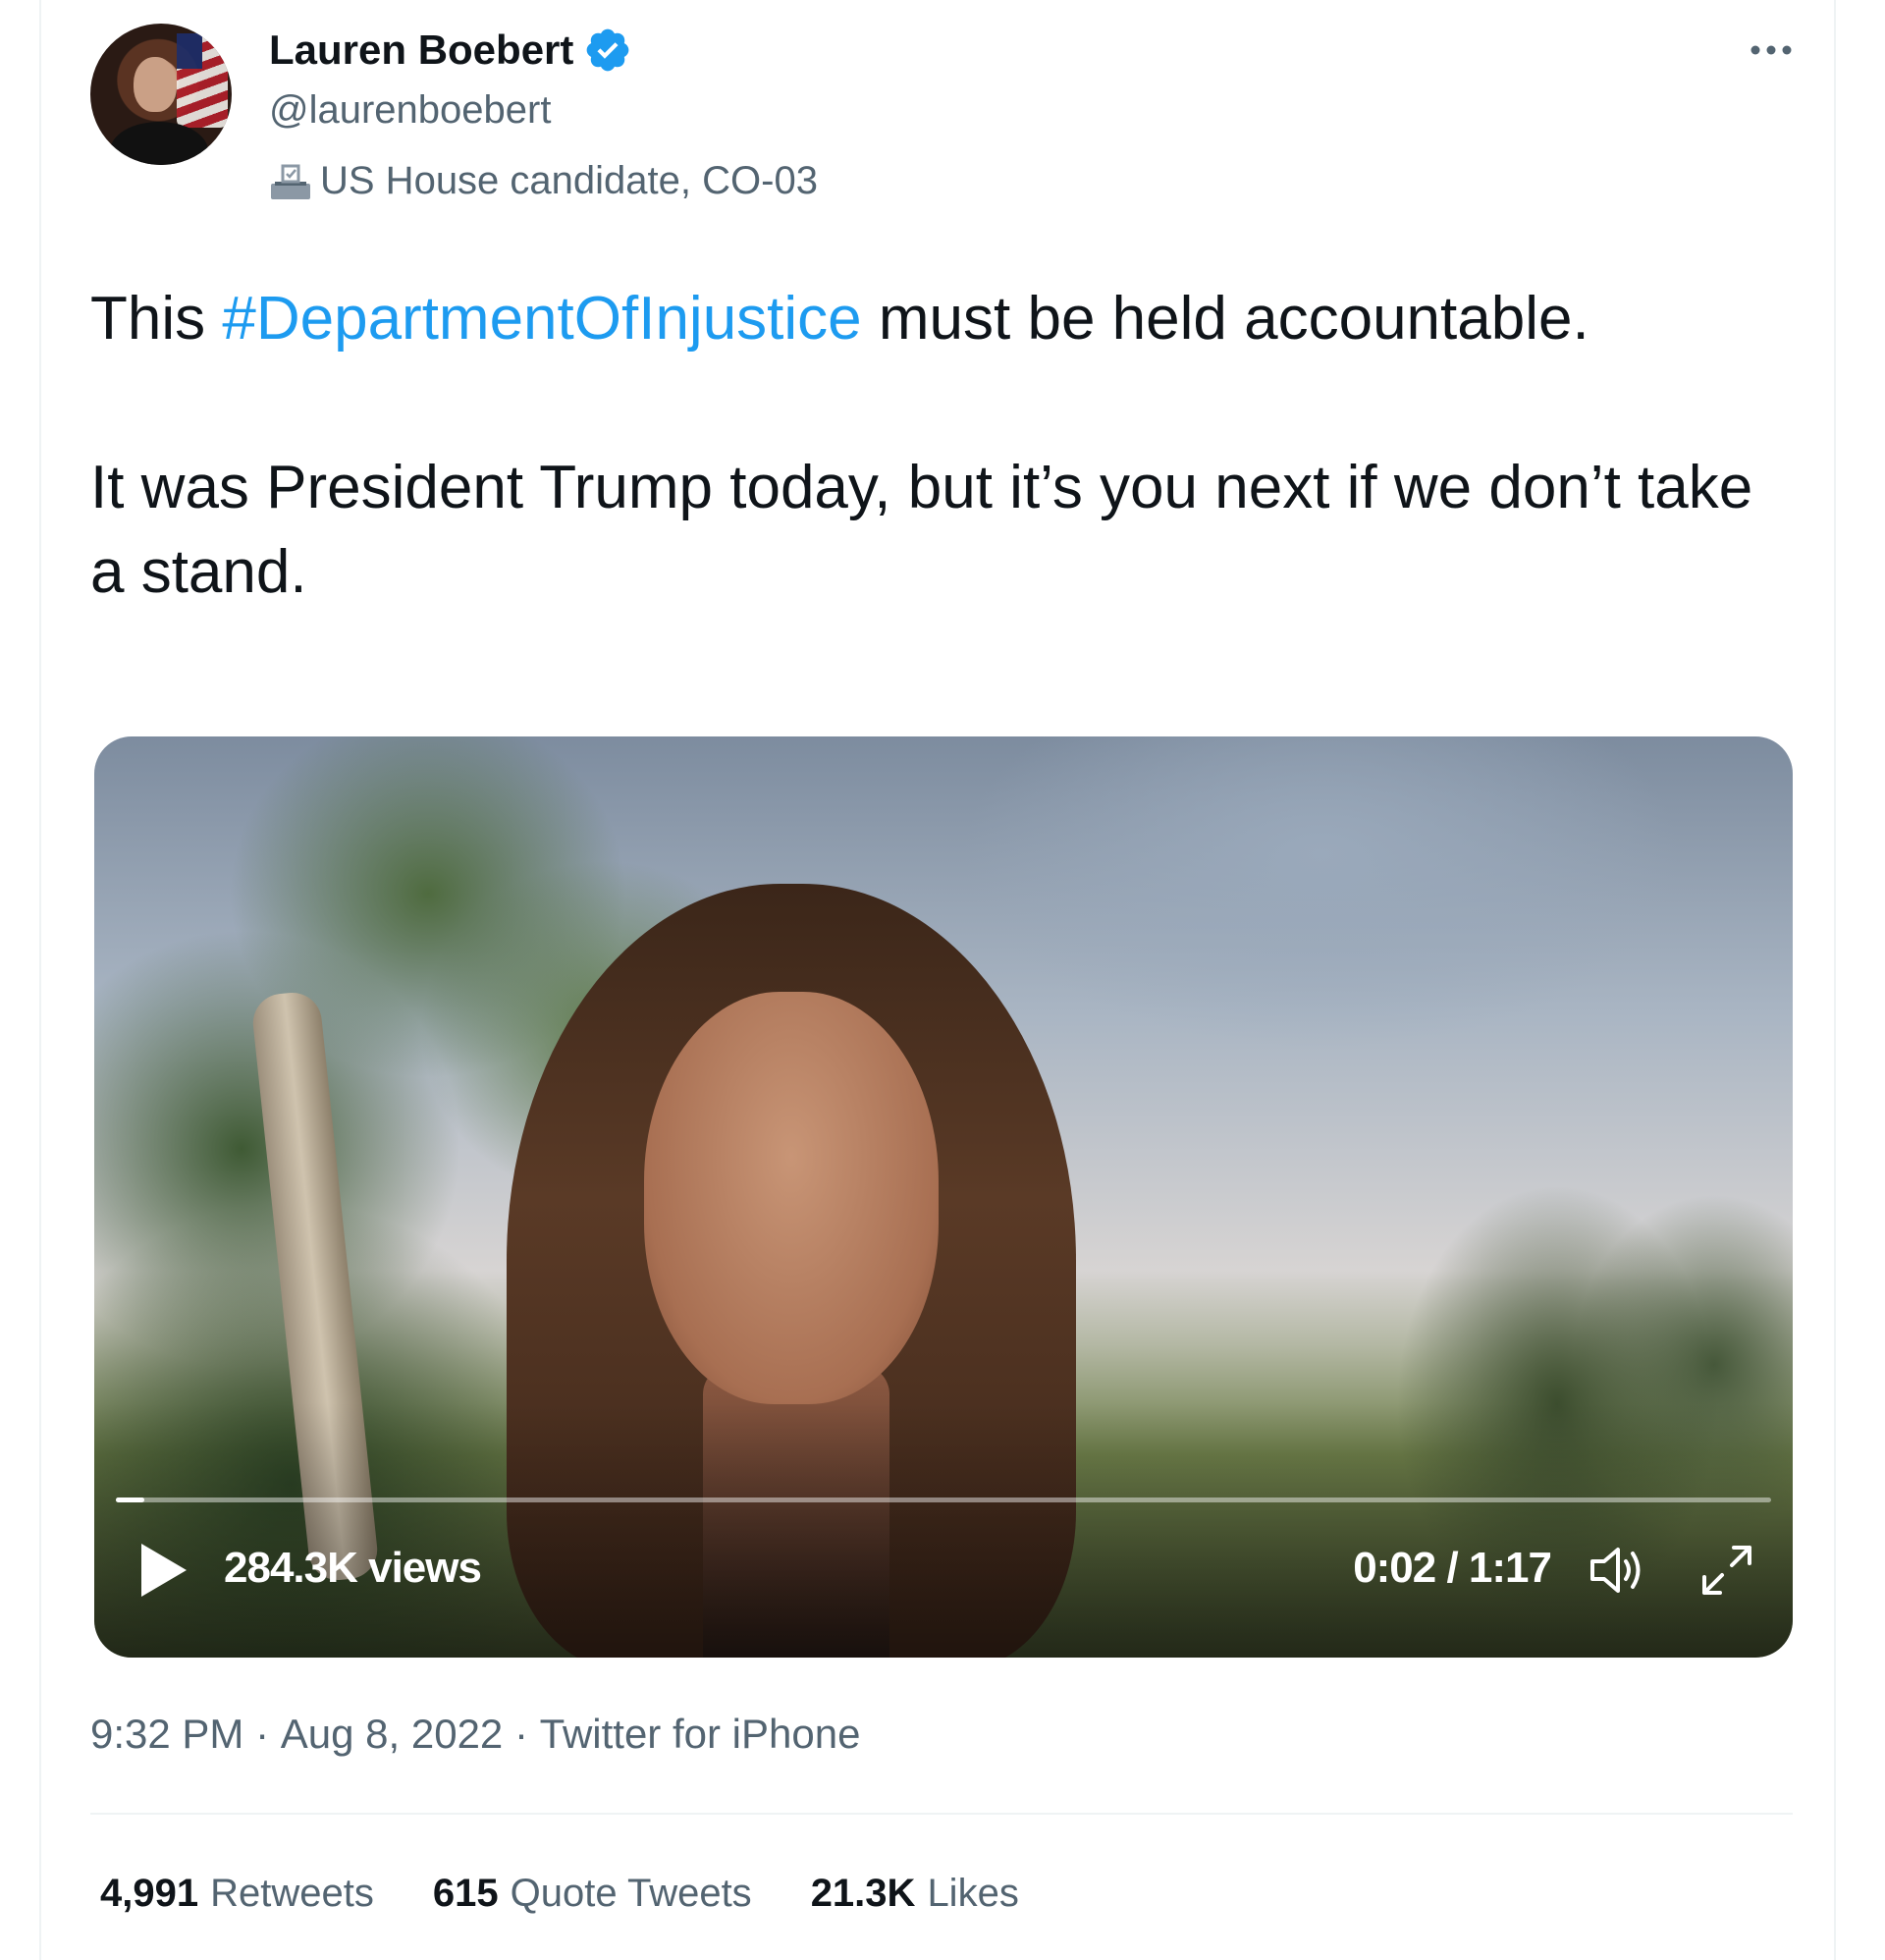 Image resolution: width=1885 pixels, height=1960 pixels. What do you see at coordinates (159, 143) in the screenshot?
I see `avatar-shoulders` at bounding box center [159, 143].